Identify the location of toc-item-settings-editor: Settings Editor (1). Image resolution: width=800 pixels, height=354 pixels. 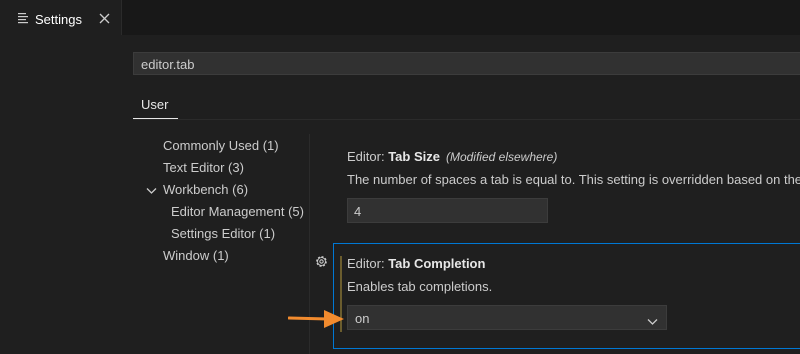
(223, 233).